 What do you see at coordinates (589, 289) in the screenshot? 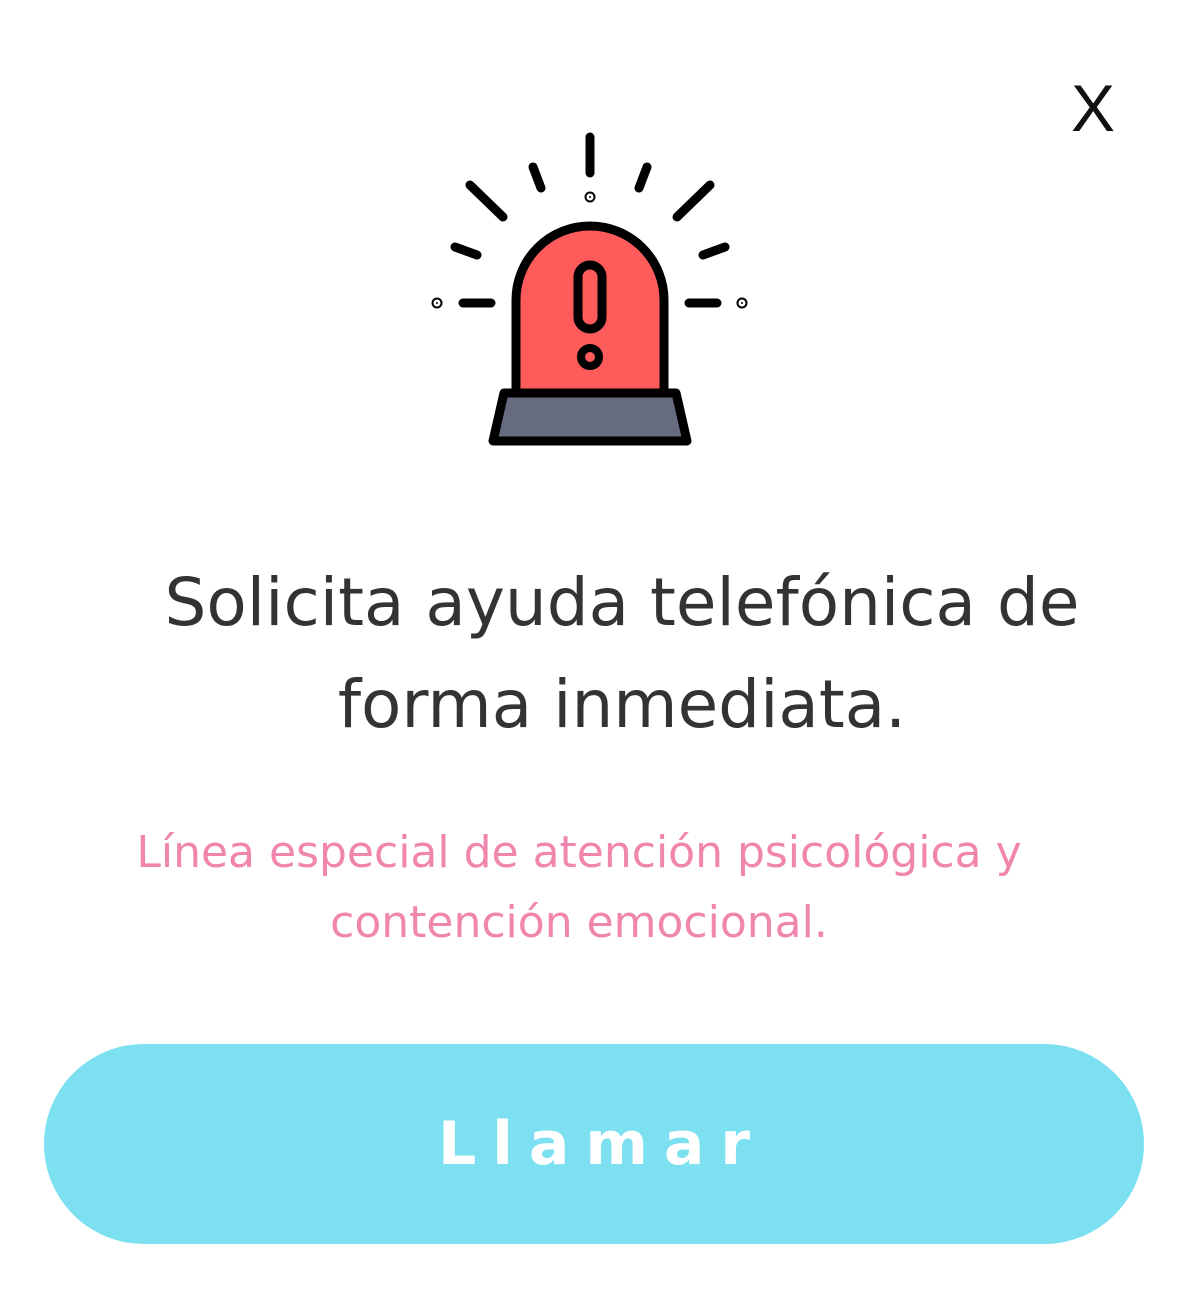
I see `alarm-siren-icon` at bounding box center [589, 289].